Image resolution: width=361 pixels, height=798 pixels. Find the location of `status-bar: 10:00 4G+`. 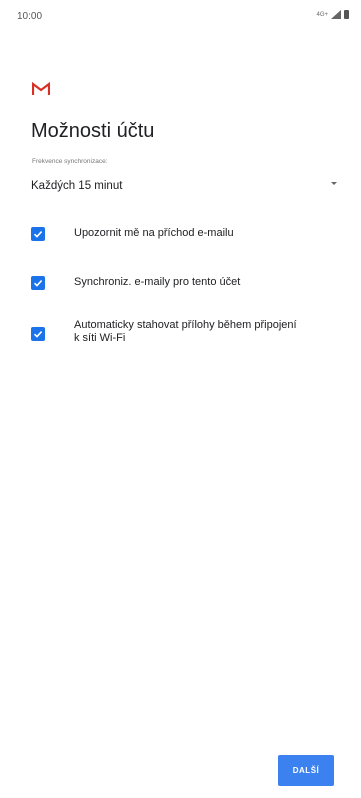

status-bar: 10:00 4G+ is located at coordinates (180, 15).